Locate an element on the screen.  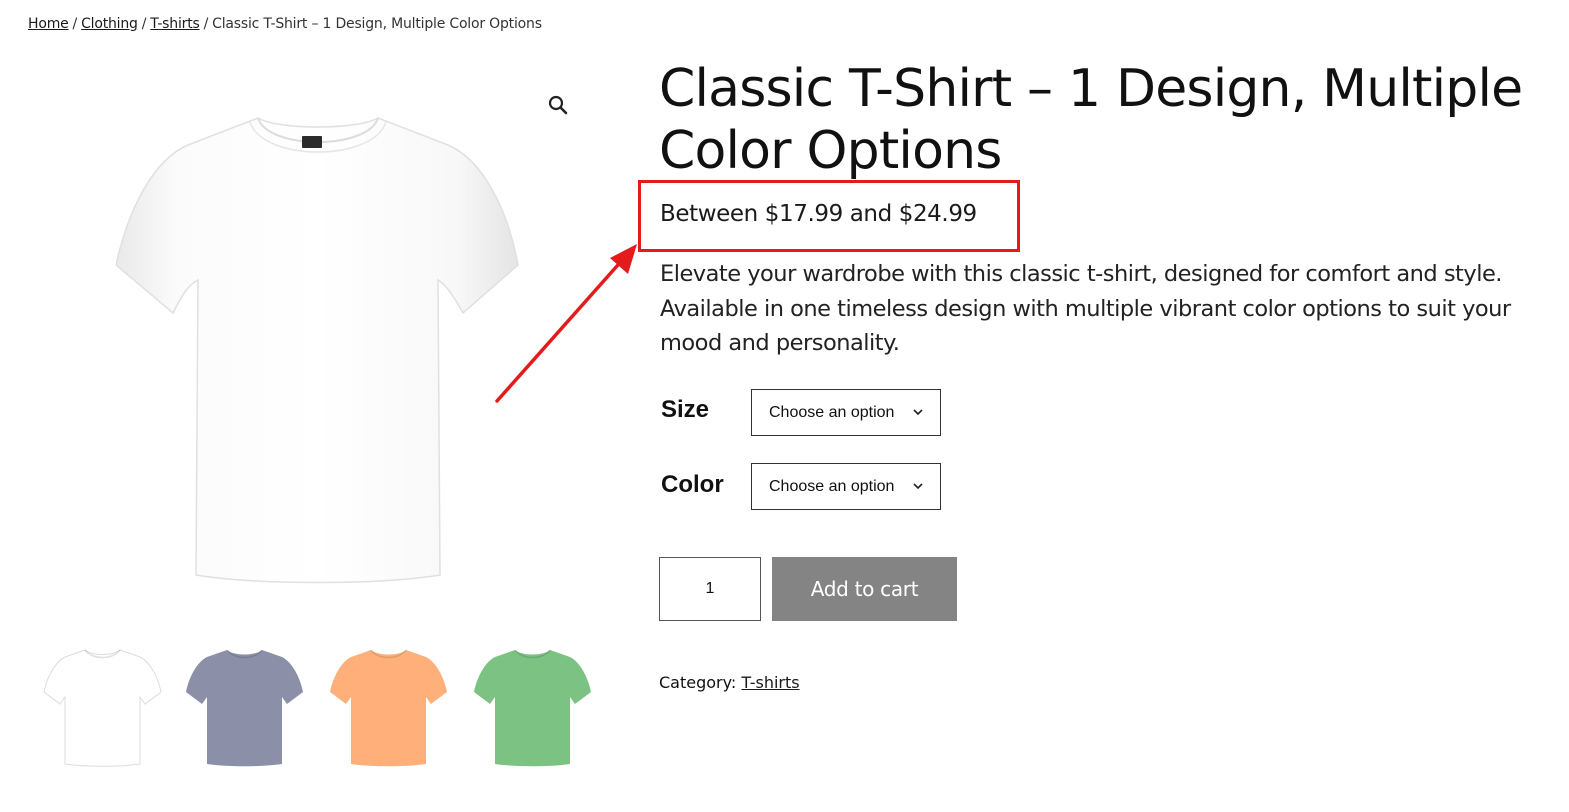
magnifier-icon is located at coordinates (558, 106).